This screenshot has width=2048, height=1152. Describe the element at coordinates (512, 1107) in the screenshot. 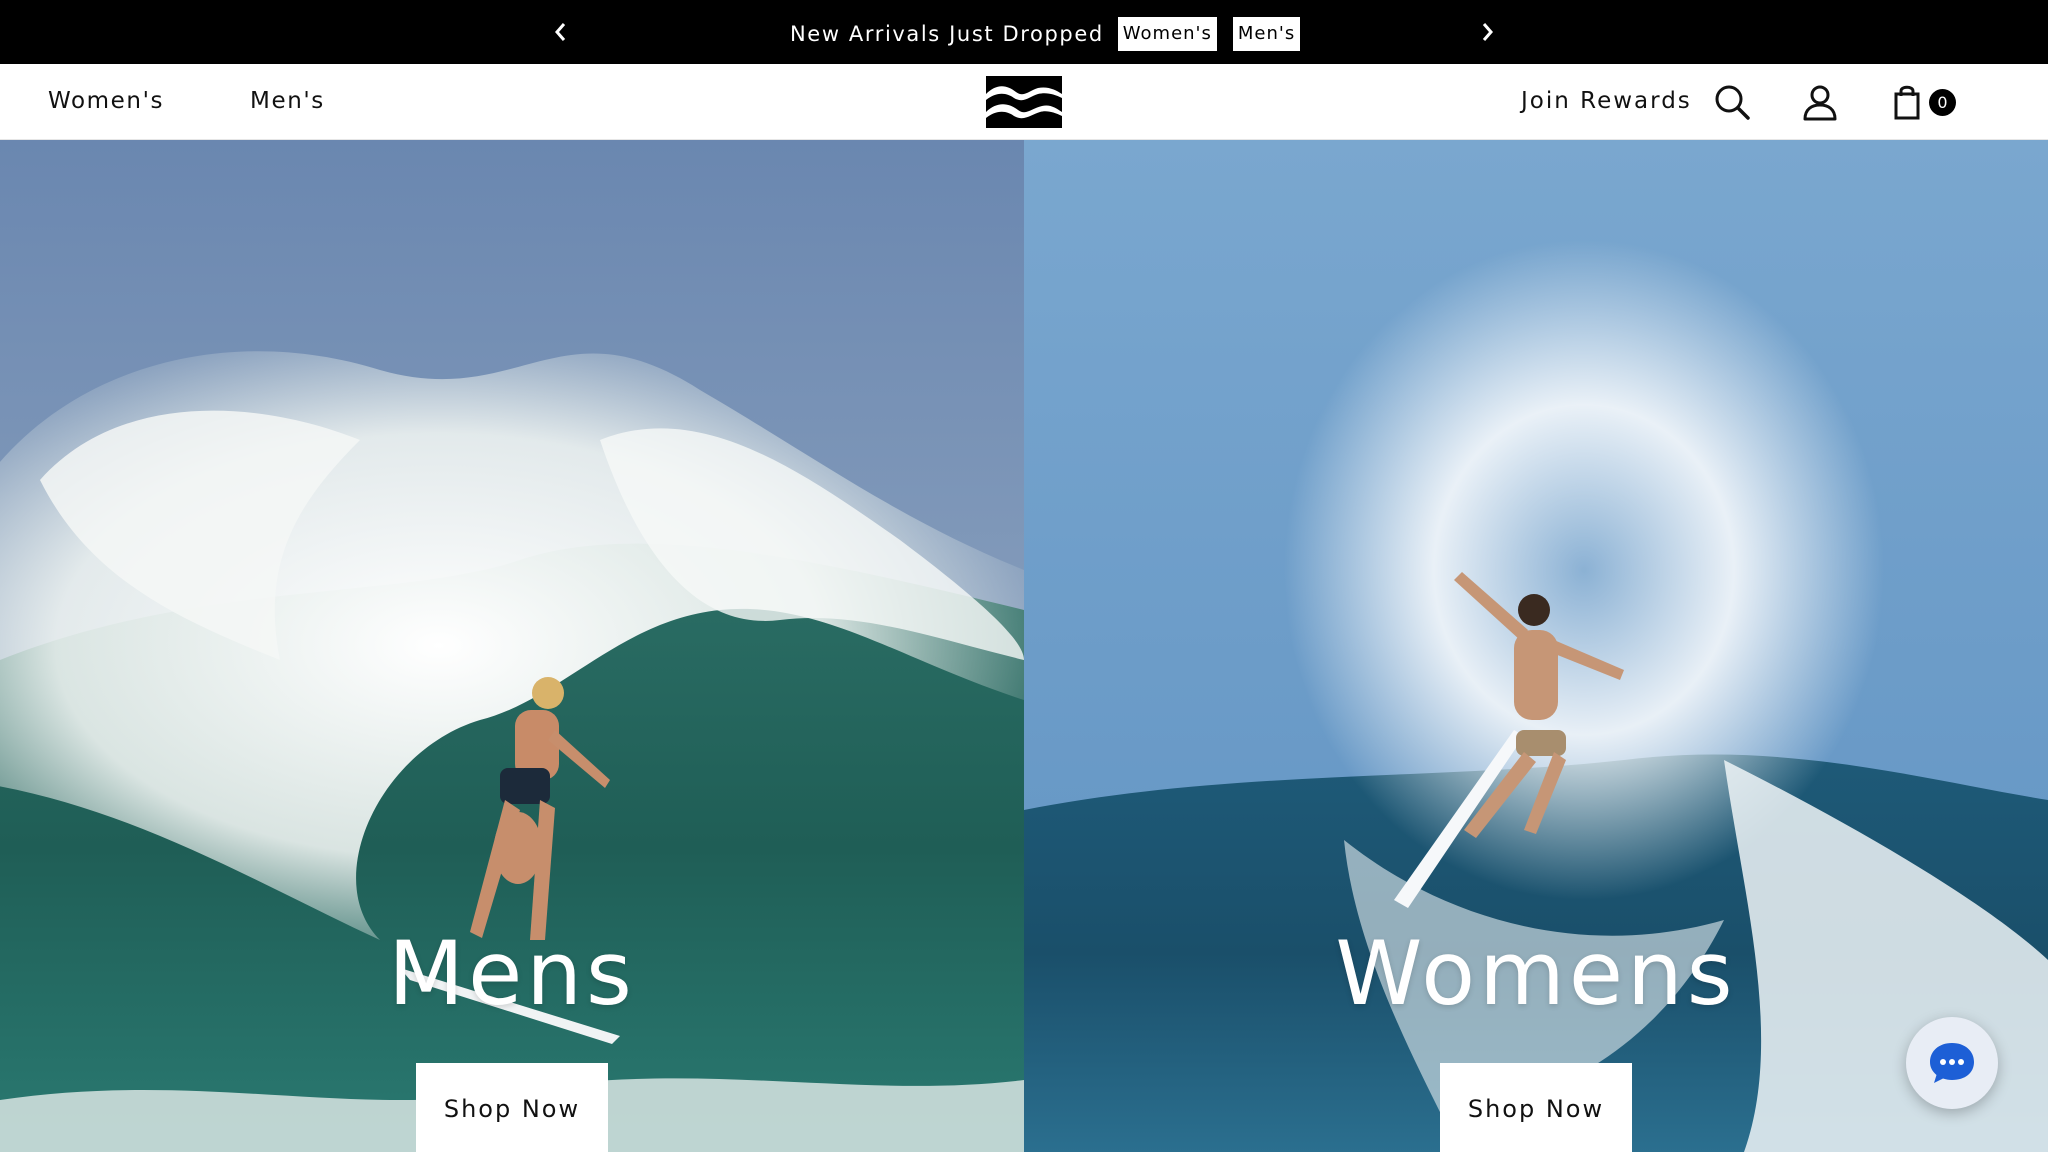

I see `shop-now-mens-button: Shop Now` at that location.